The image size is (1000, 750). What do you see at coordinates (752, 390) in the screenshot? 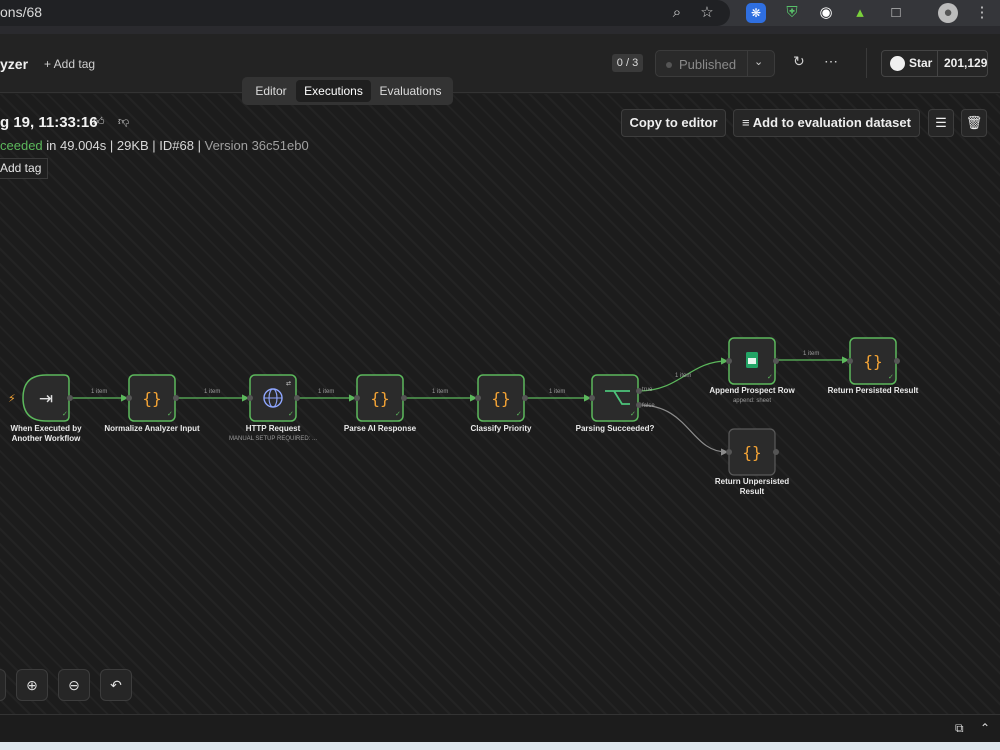
I see `node-label: Append Prospect Row` at bounding box center [752, 390].